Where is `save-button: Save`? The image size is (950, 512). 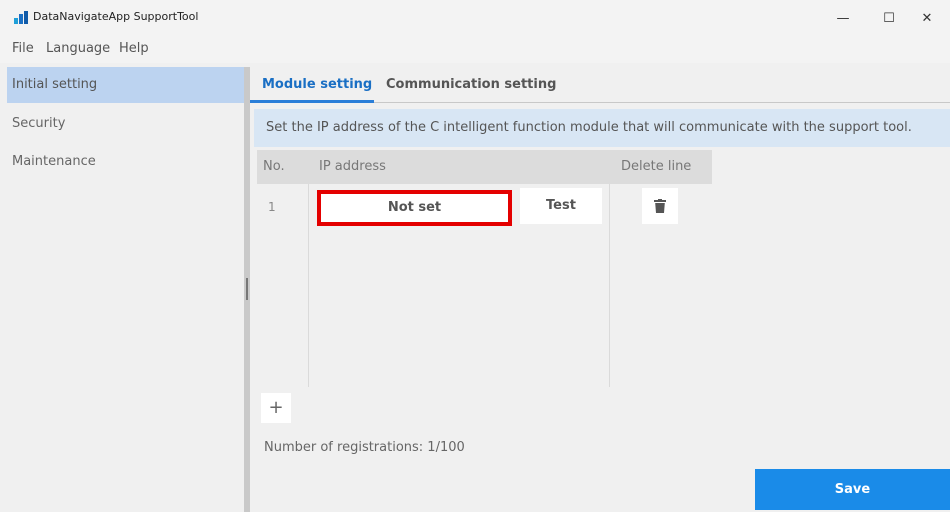
save-button: Save is located at coordinates (852, 489).